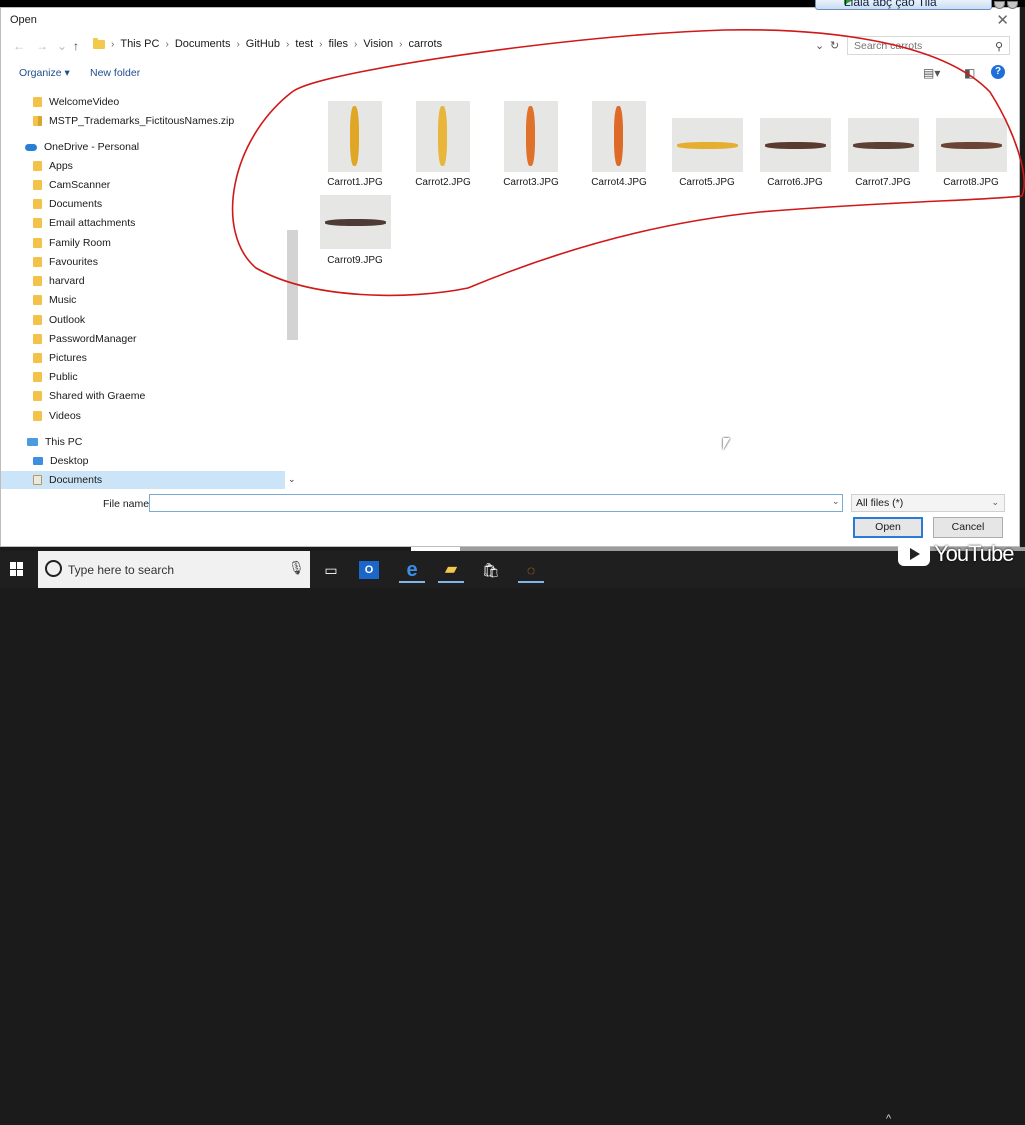 The image size is (1025, 1125). What do you see at coordinates (143, 147) in the screenshot?
I see `nav-item-onedrive-personal: OneDrive - Personal` at bounding box center [143, 147].